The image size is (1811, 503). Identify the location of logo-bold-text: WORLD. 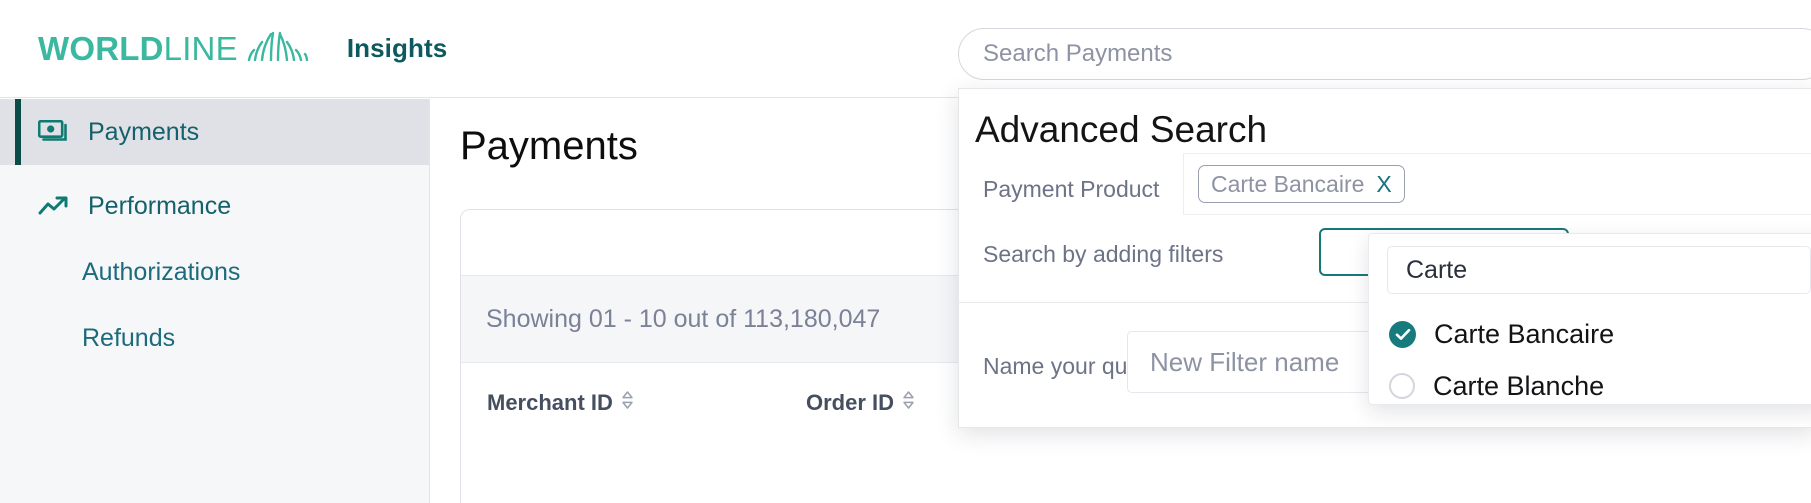
(101, 48).